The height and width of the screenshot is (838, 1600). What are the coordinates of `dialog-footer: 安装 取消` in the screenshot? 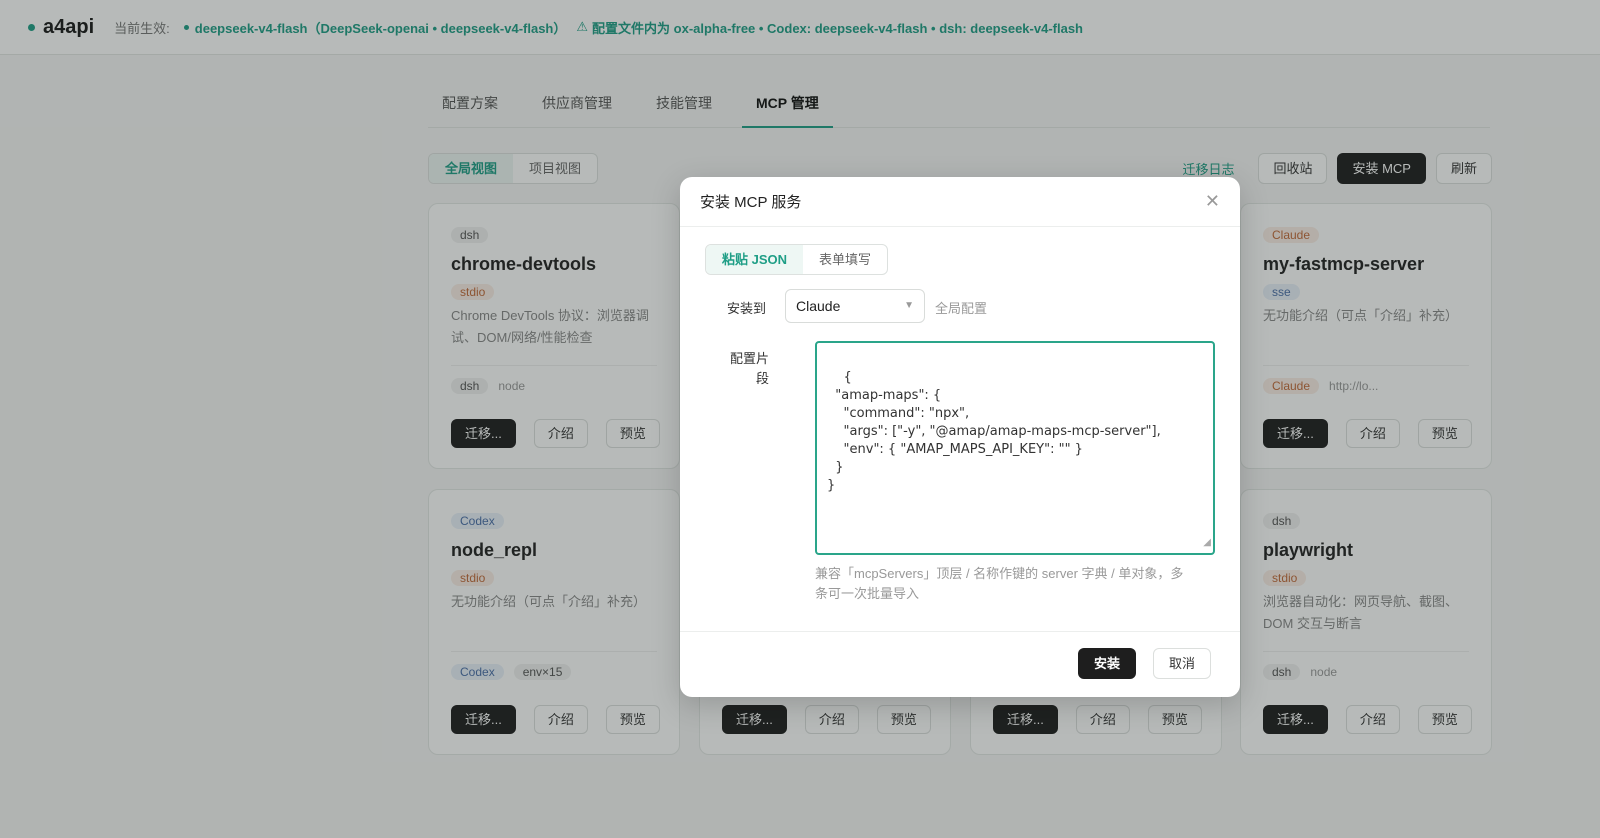 It's located at (960, 664).